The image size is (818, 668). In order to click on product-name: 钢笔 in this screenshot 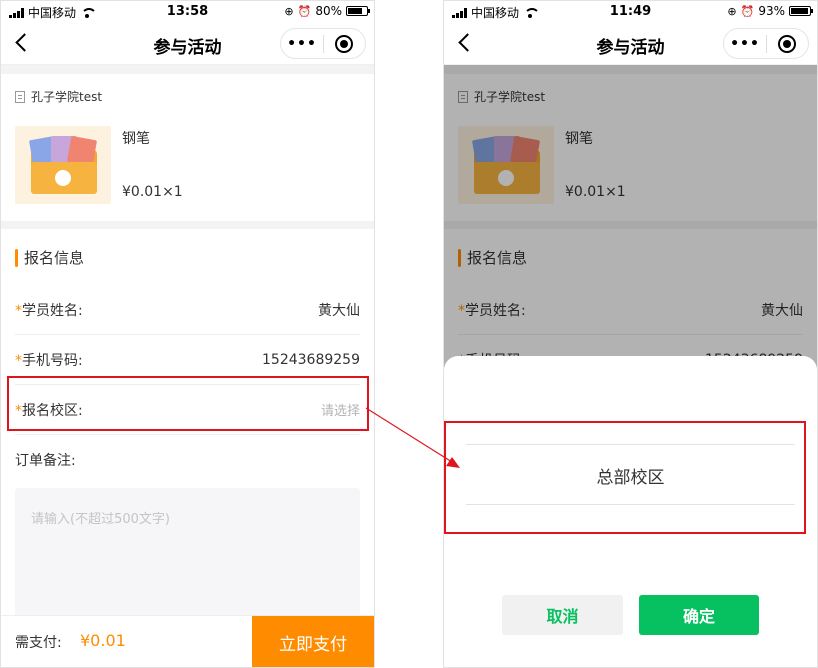, I will do `click(136, 139)`.